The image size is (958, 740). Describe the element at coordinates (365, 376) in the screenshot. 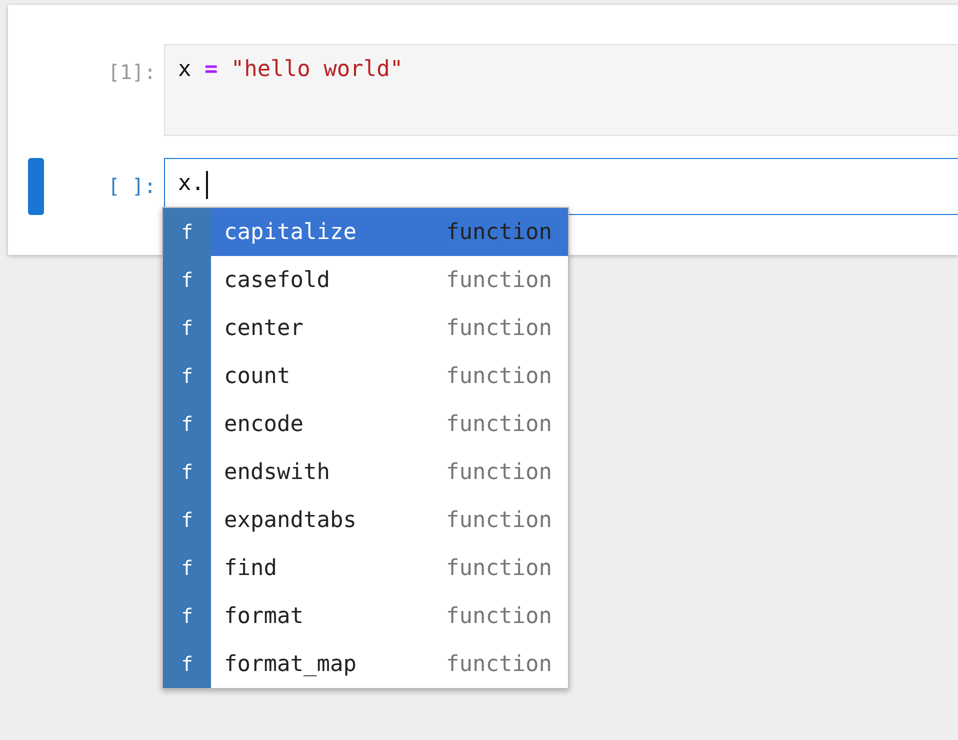

I see `completion-item: f count function` at that location.